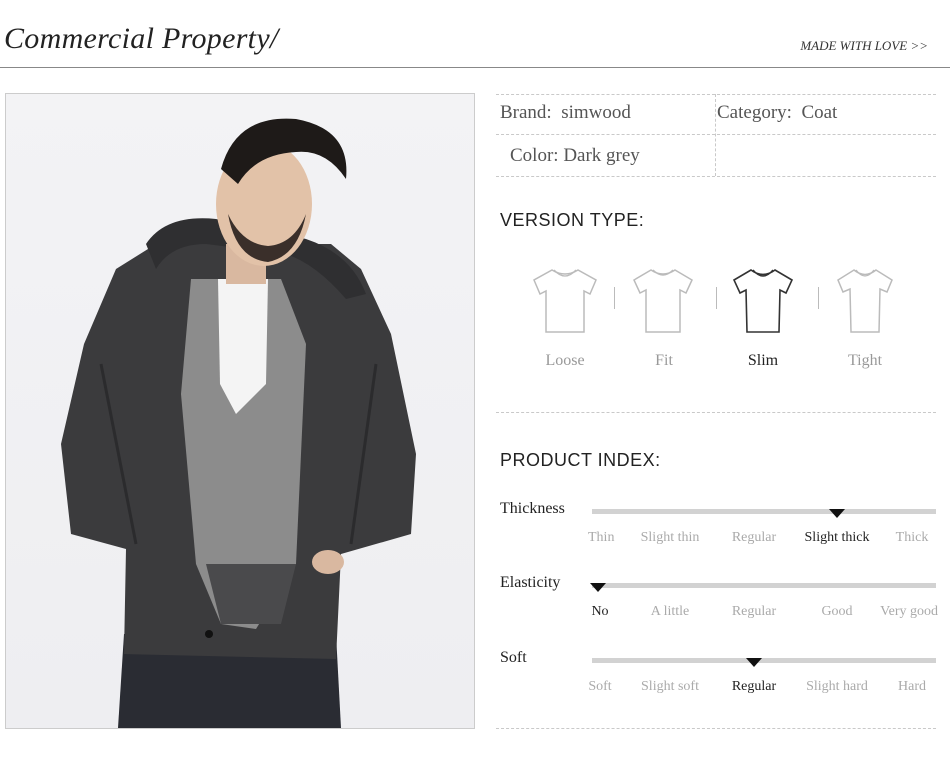 The image size is (950, 778). What do you see at coordinates (526, 112) in the screenshot?
I see `brand-label: Brand:` at bounding box center [526, 112].